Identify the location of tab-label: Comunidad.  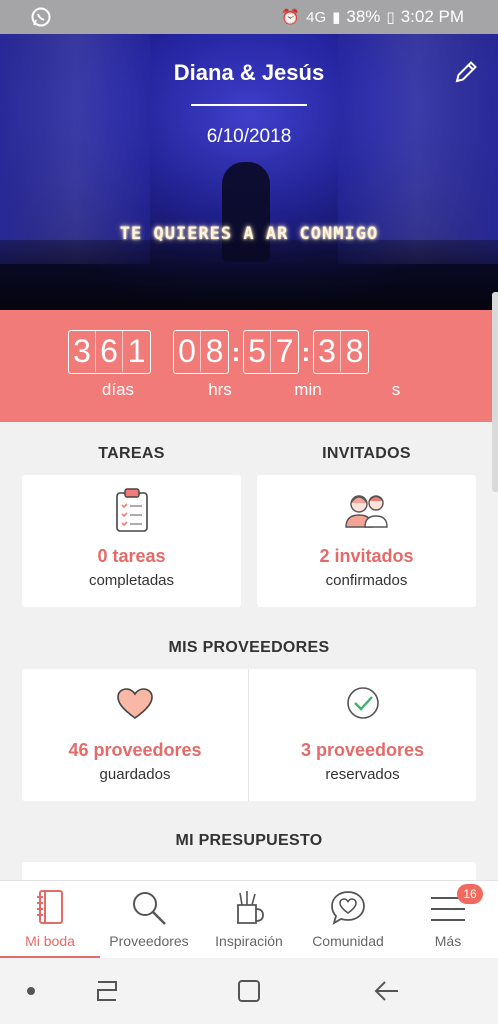
(348, 941).